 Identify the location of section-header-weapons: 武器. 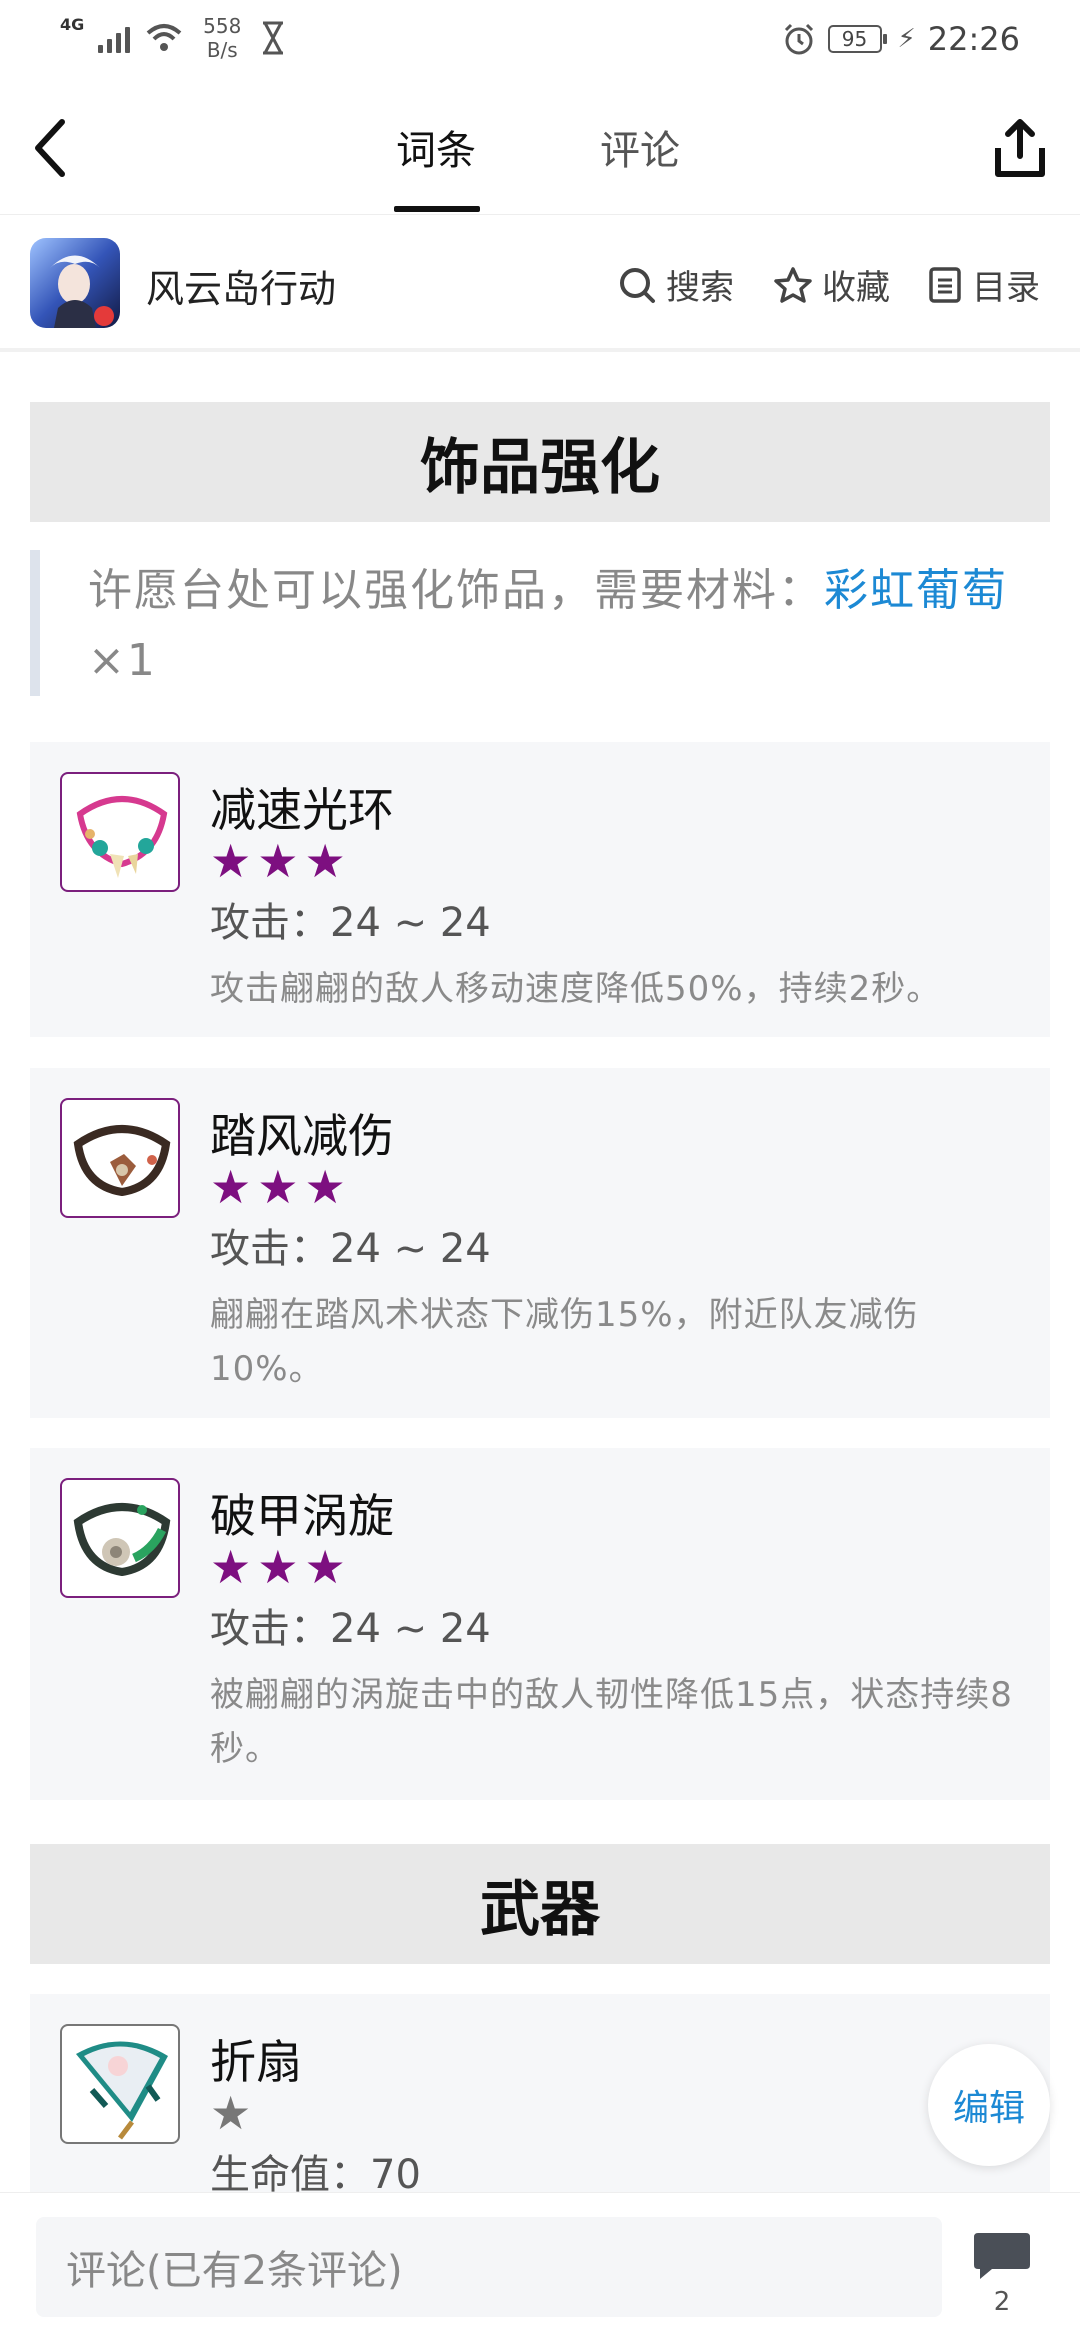
(540, 1904).